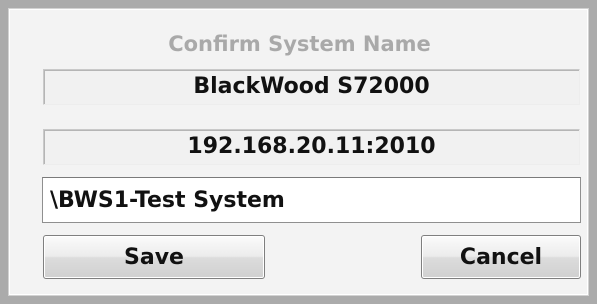  What do you see at coordinates (311, 200) in the screenshot?
I see `system-name-input` at bounding box center [311, 200].